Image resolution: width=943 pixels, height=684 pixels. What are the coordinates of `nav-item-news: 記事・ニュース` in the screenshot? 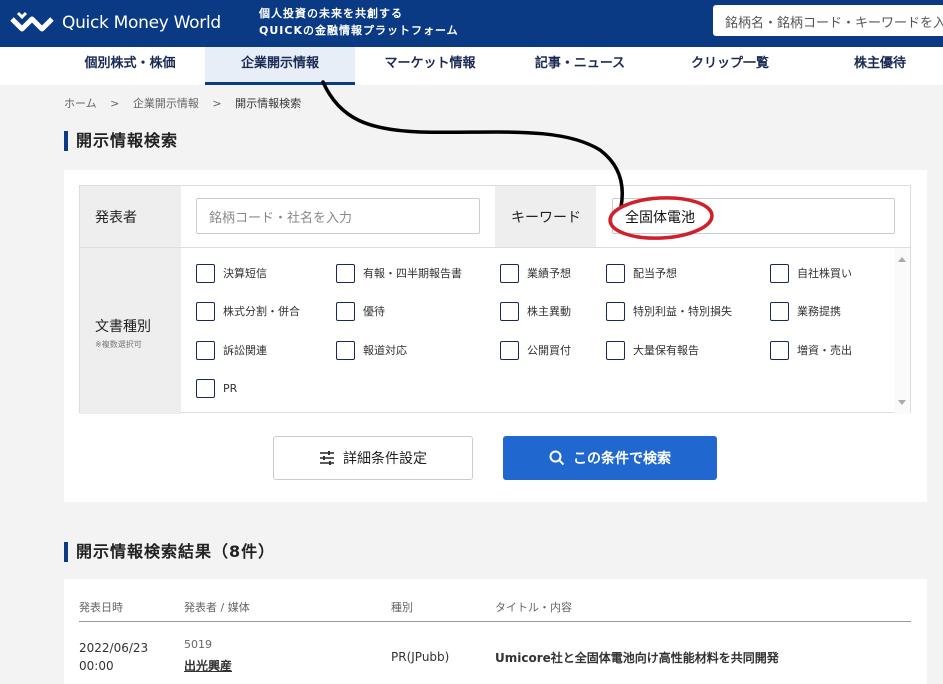 It's located at (580, 66).